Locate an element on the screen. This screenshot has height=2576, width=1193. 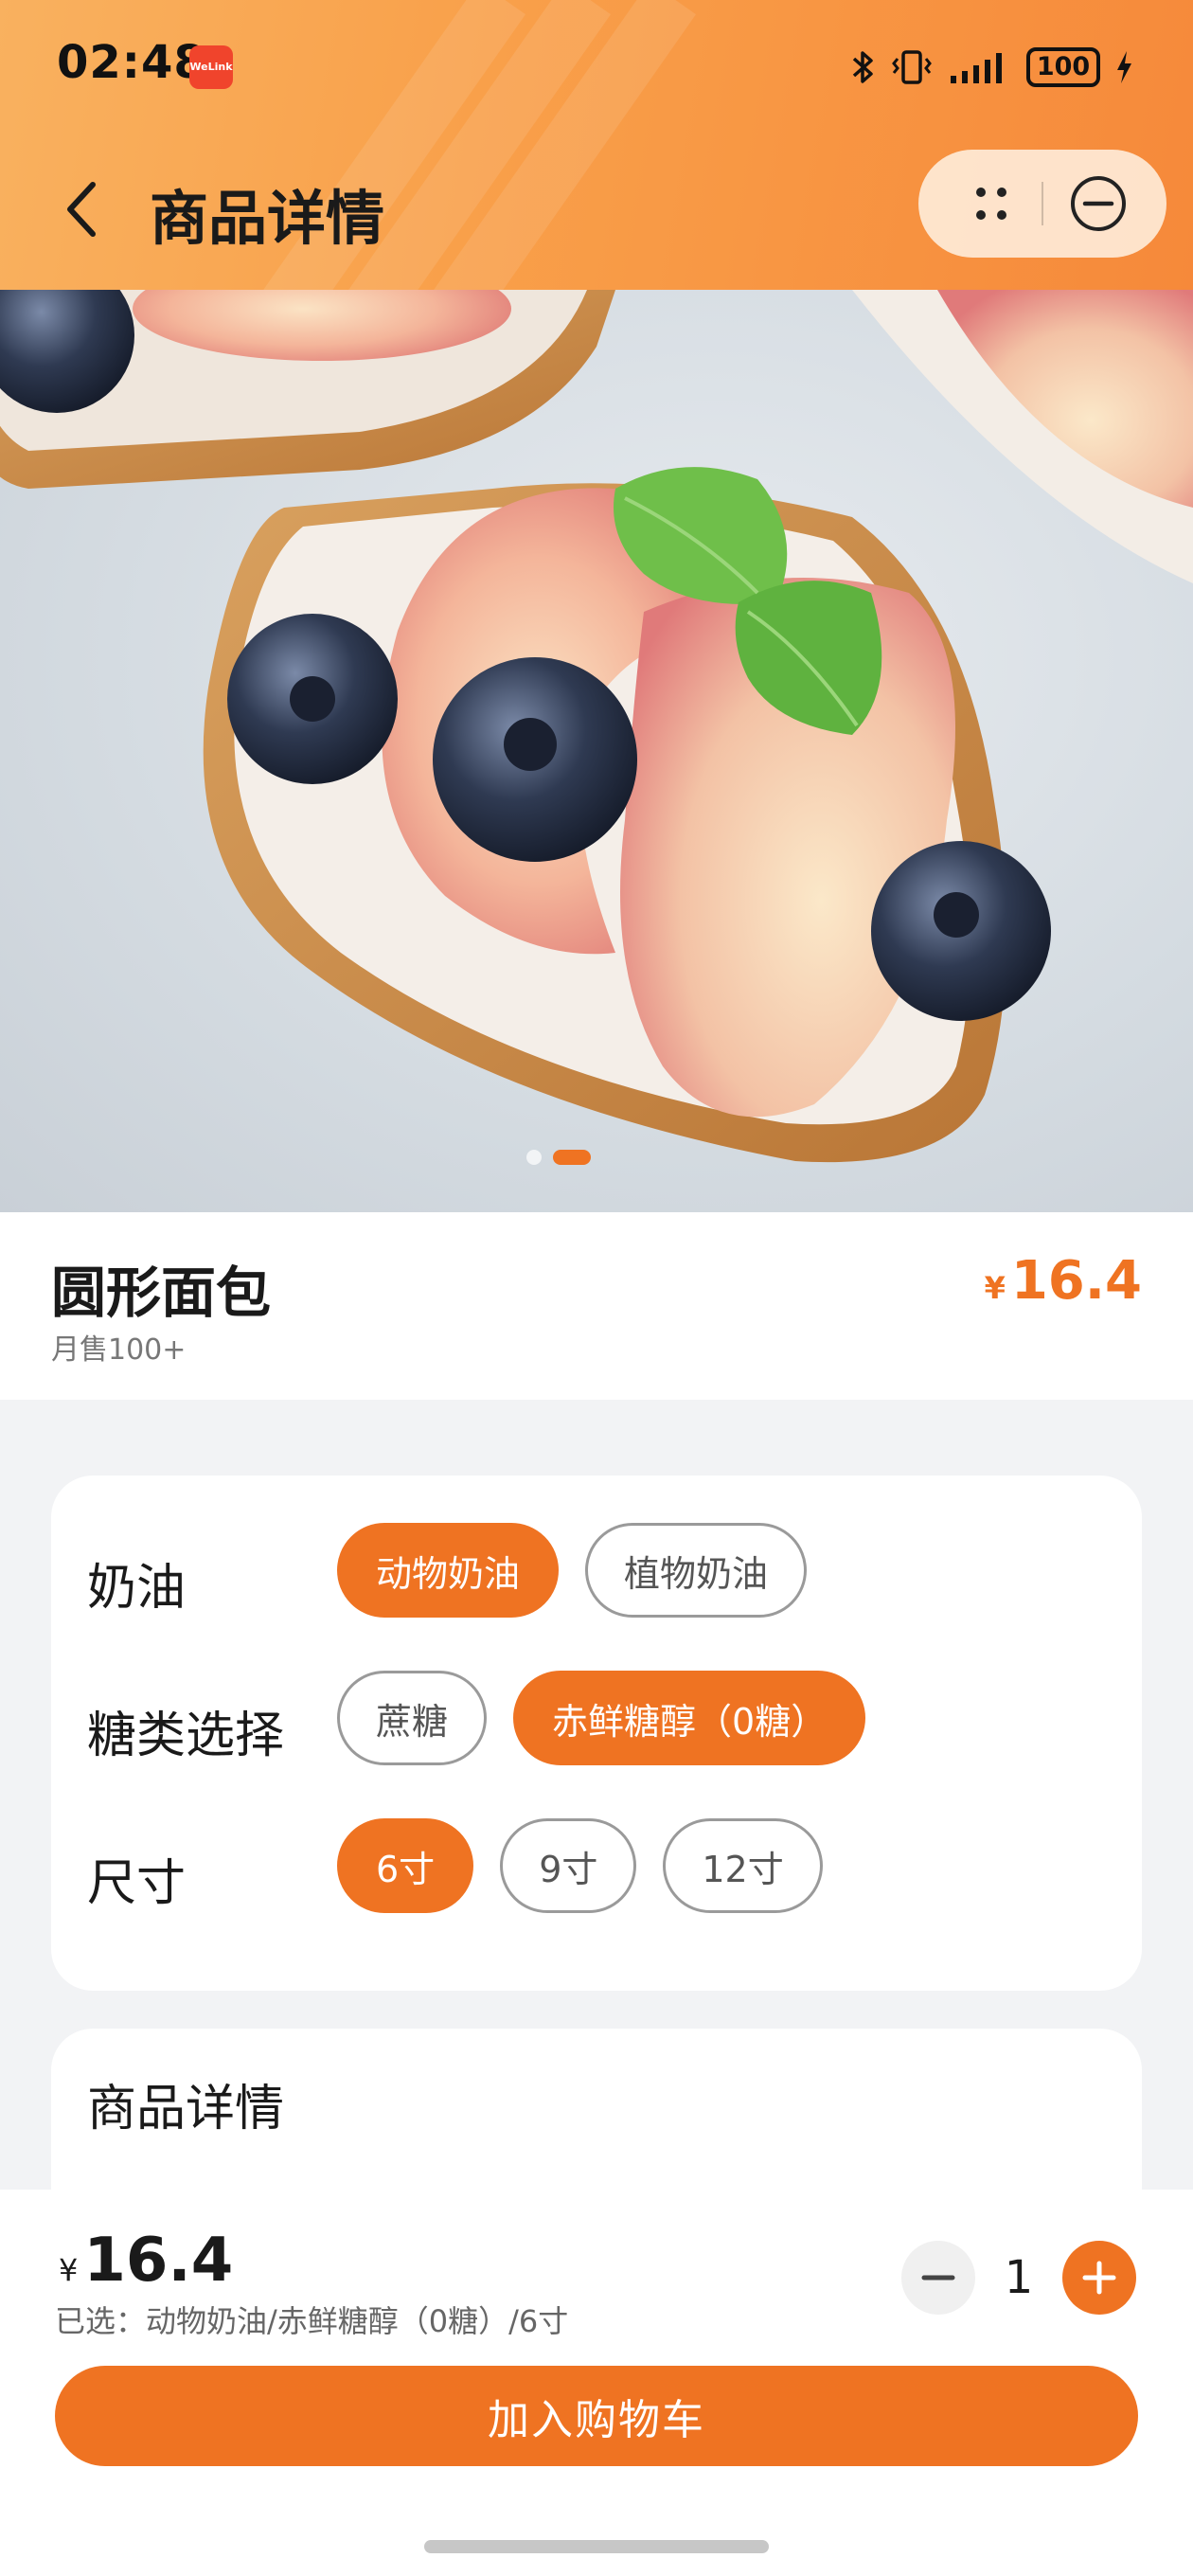
choice-animal-cream: 动物奶油 is located at coordinates (448, 1570).